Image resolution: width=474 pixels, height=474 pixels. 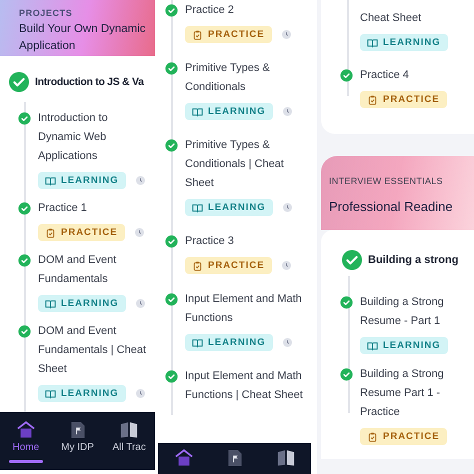 What do you see at coordinates (96, 137) in the screenshot?
I see `lesson-title: Introduction to Dynamic Web Applications` at bounding box center [96, 137].